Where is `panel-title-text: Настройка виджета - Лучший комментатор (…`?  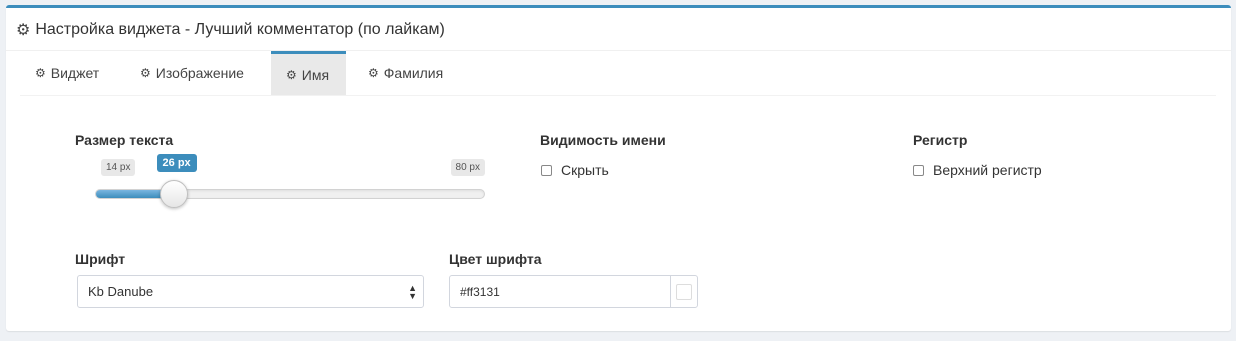 panel-title-text: Настройка виджета - Лучший комментатор (… is located at coordinates (240, 29).